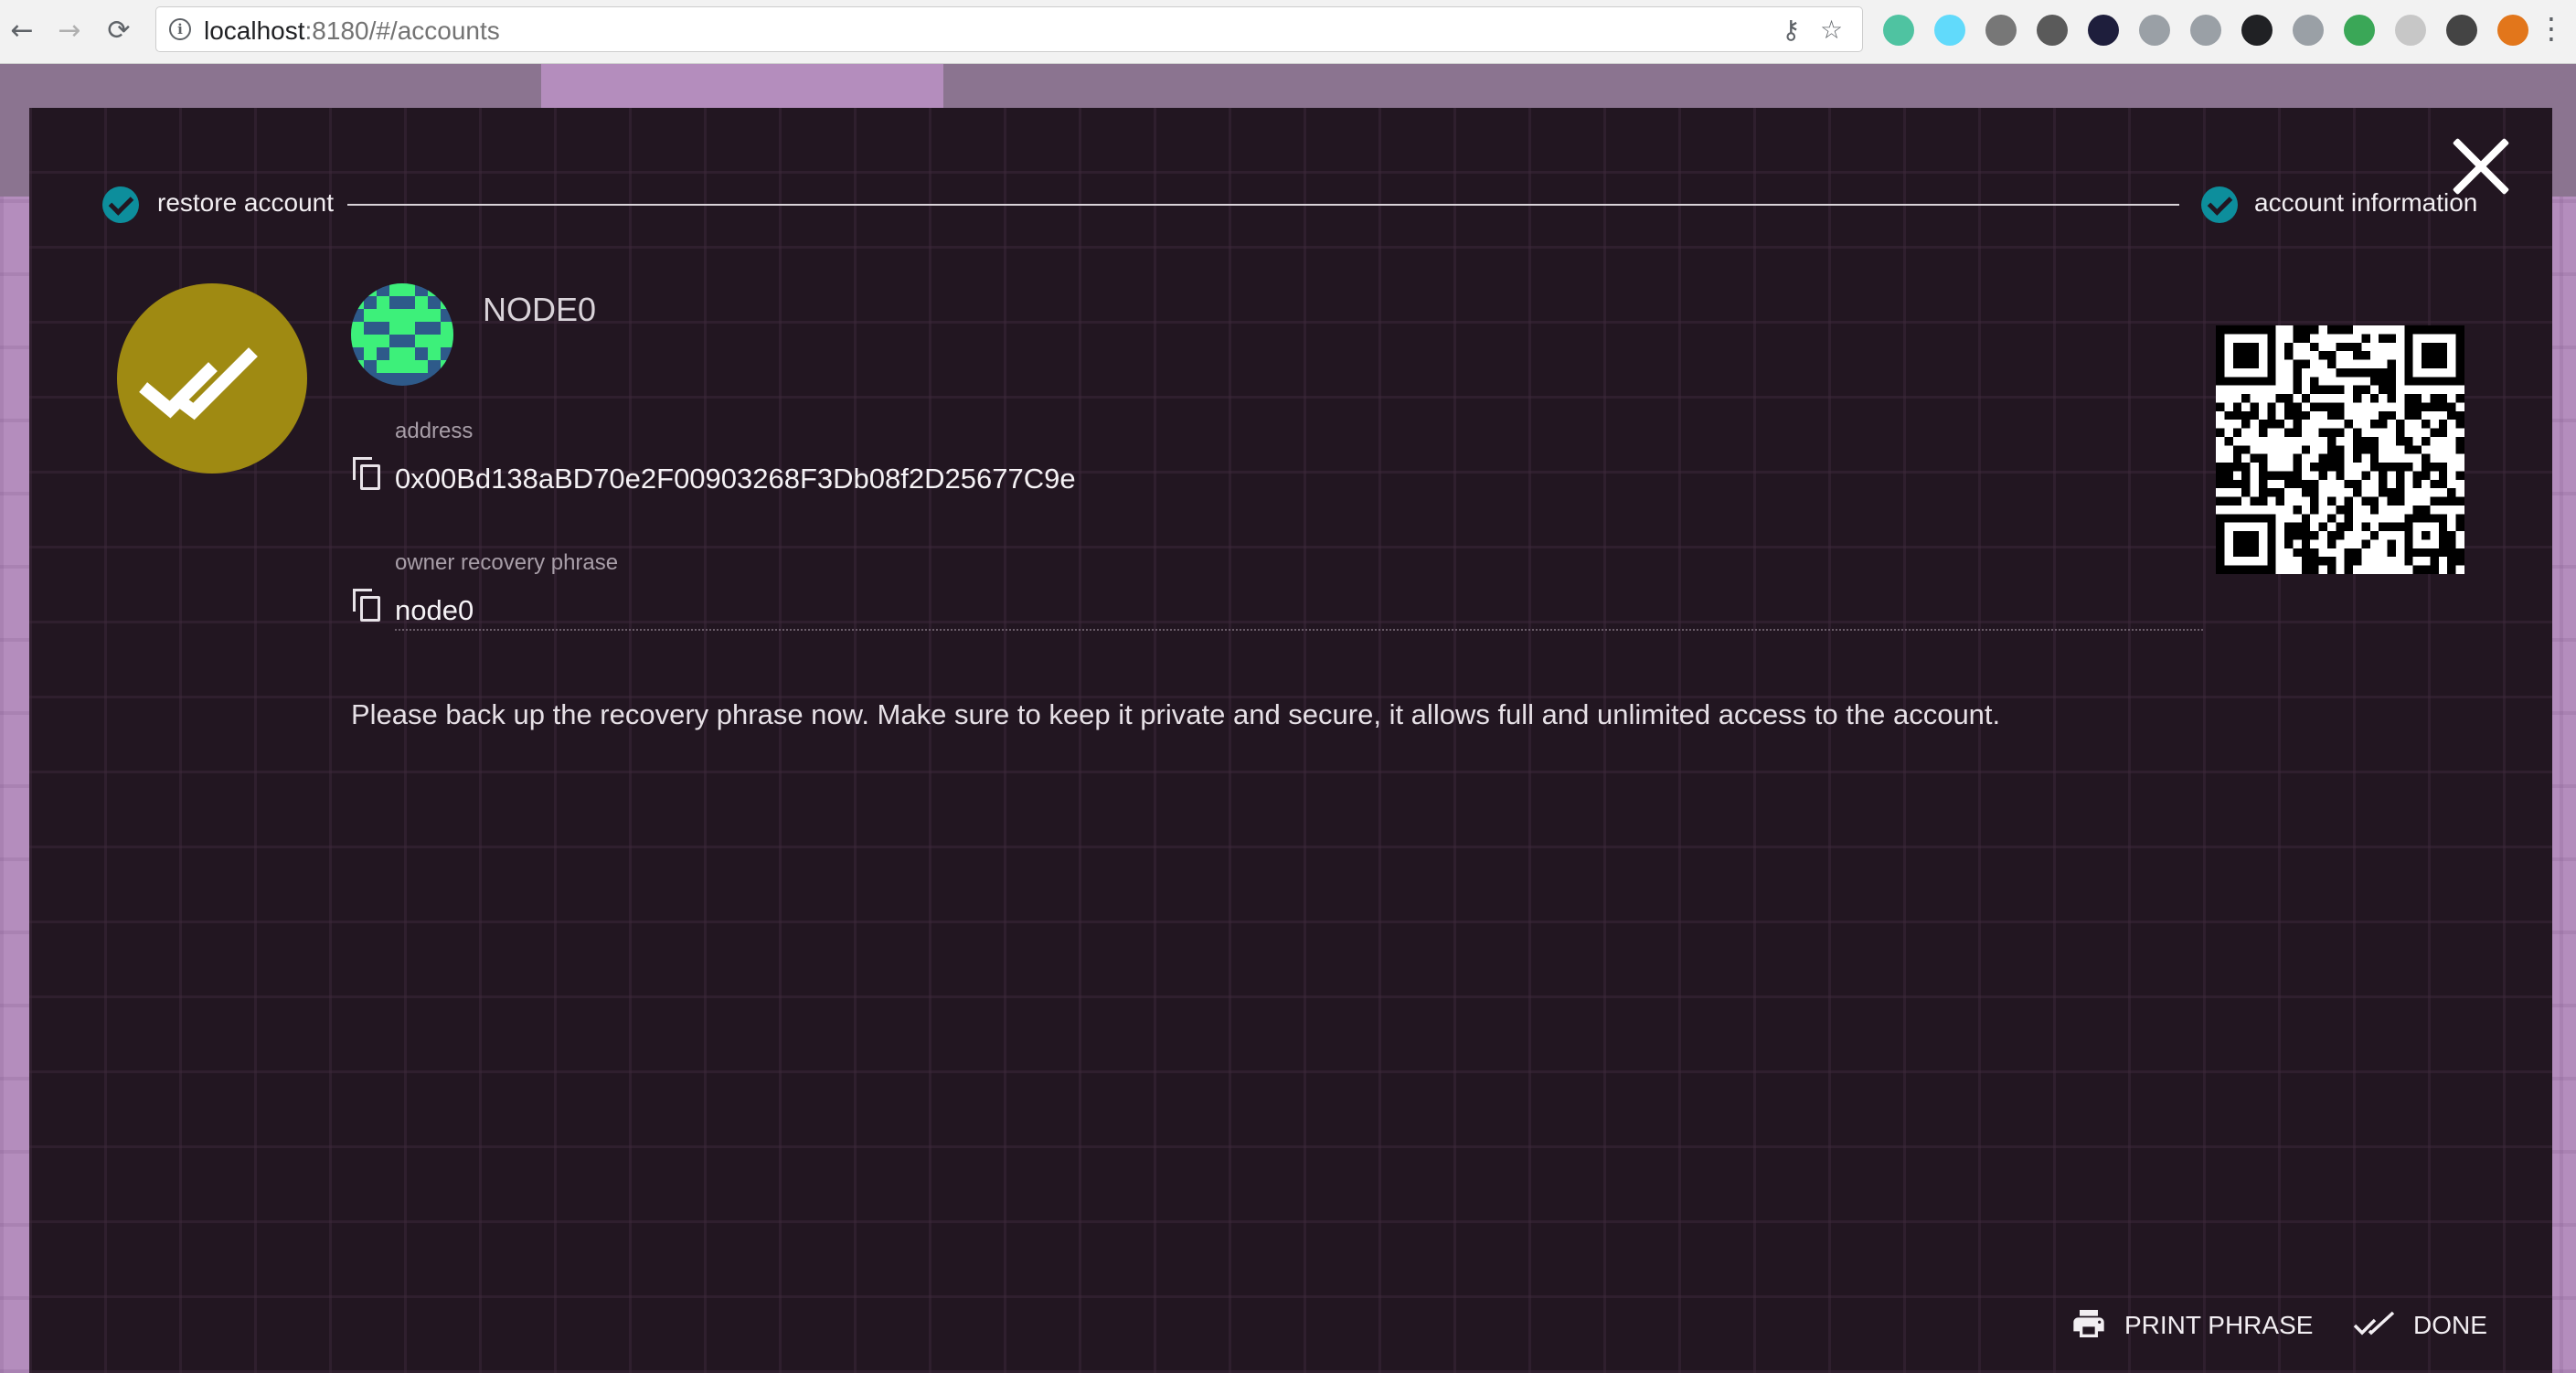  I want to click on phrase-underline, so click(1299, 630).